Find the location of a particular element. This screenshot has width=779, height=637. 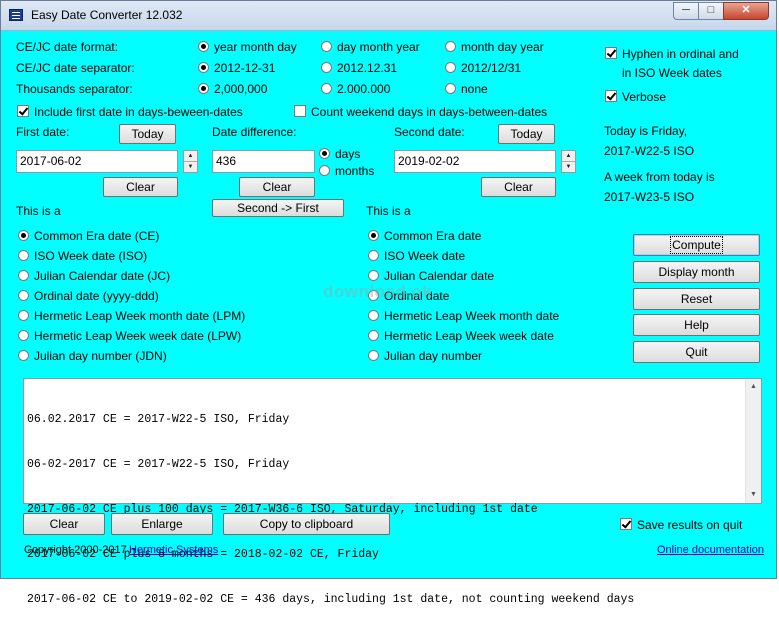

include-first-checkbox is located at coordinates (23, 111).